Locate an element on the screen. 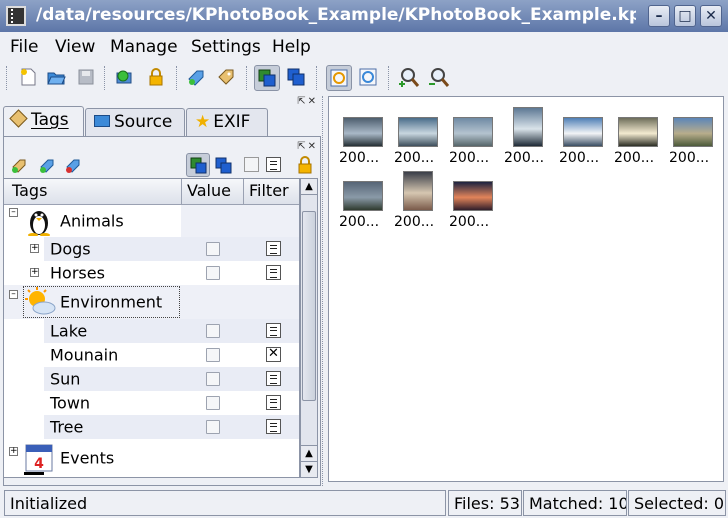  menu-view: View is located at coordinates (75, 47).